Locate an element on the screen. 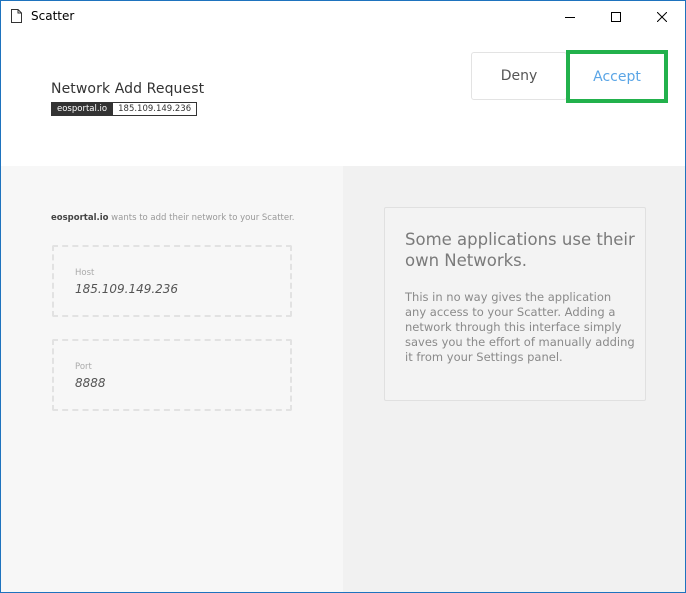 The width and height of the screenshot is (686, 593). maximize-icon is located at coordinates (616, 16).